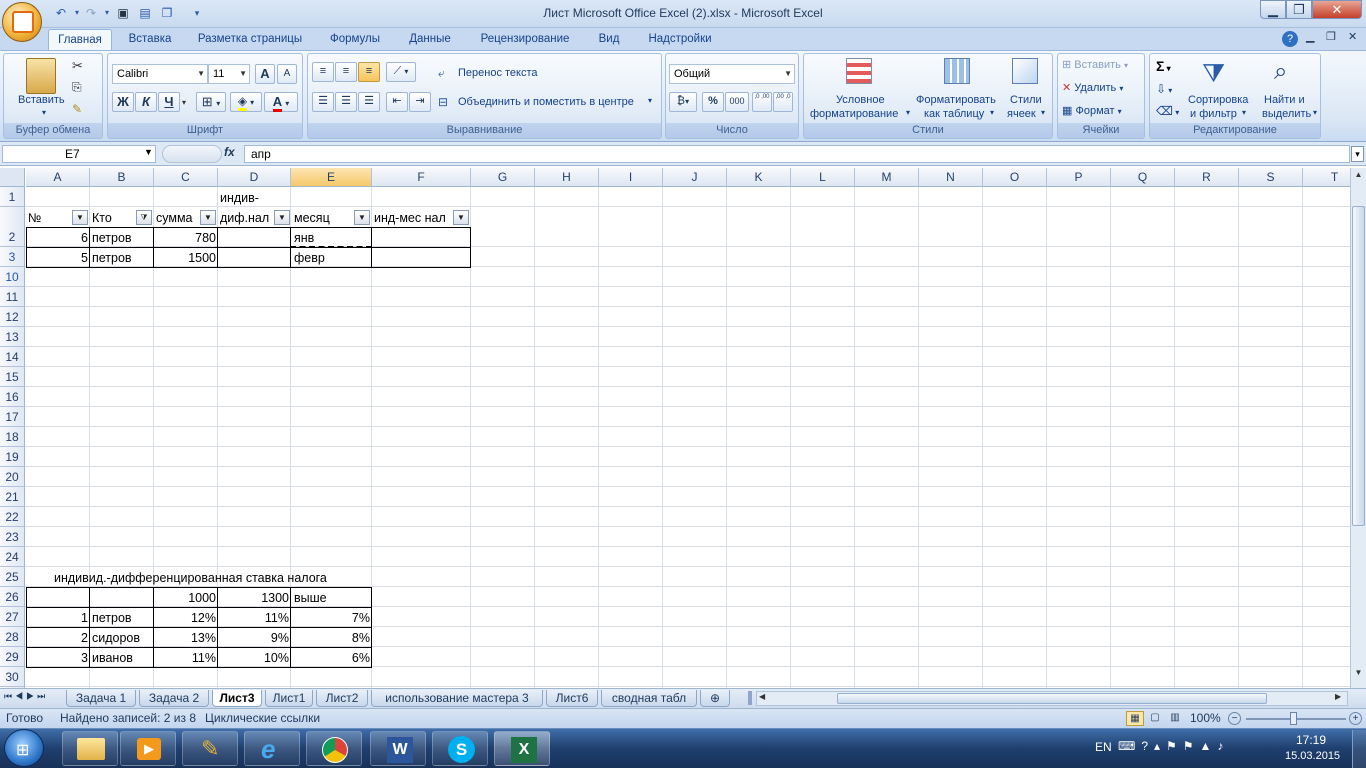 The height and width of the screenshot is (768, 1366). I want to click on column-header-s: S, so click(1271, 177).